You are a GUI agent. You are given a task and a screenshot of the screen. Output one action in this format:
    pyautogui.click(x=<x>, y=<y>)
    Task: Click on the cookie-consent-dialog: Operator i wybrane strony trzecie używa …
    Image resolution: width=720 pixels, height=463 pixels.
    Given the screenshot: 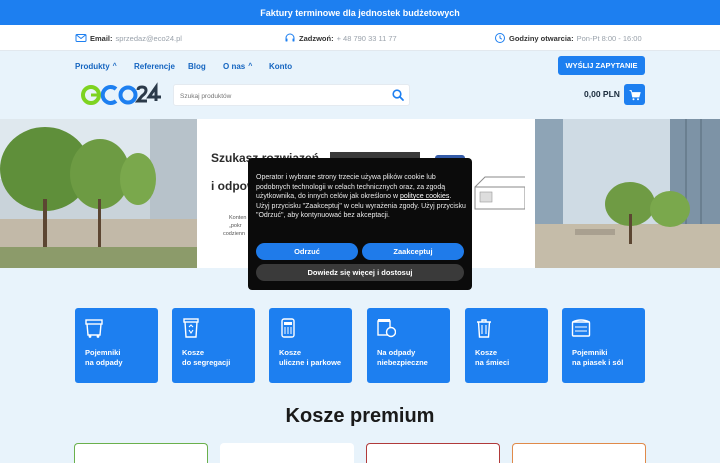 What is the action you would take?
    pyautogui.click(x=360, y=224)
    